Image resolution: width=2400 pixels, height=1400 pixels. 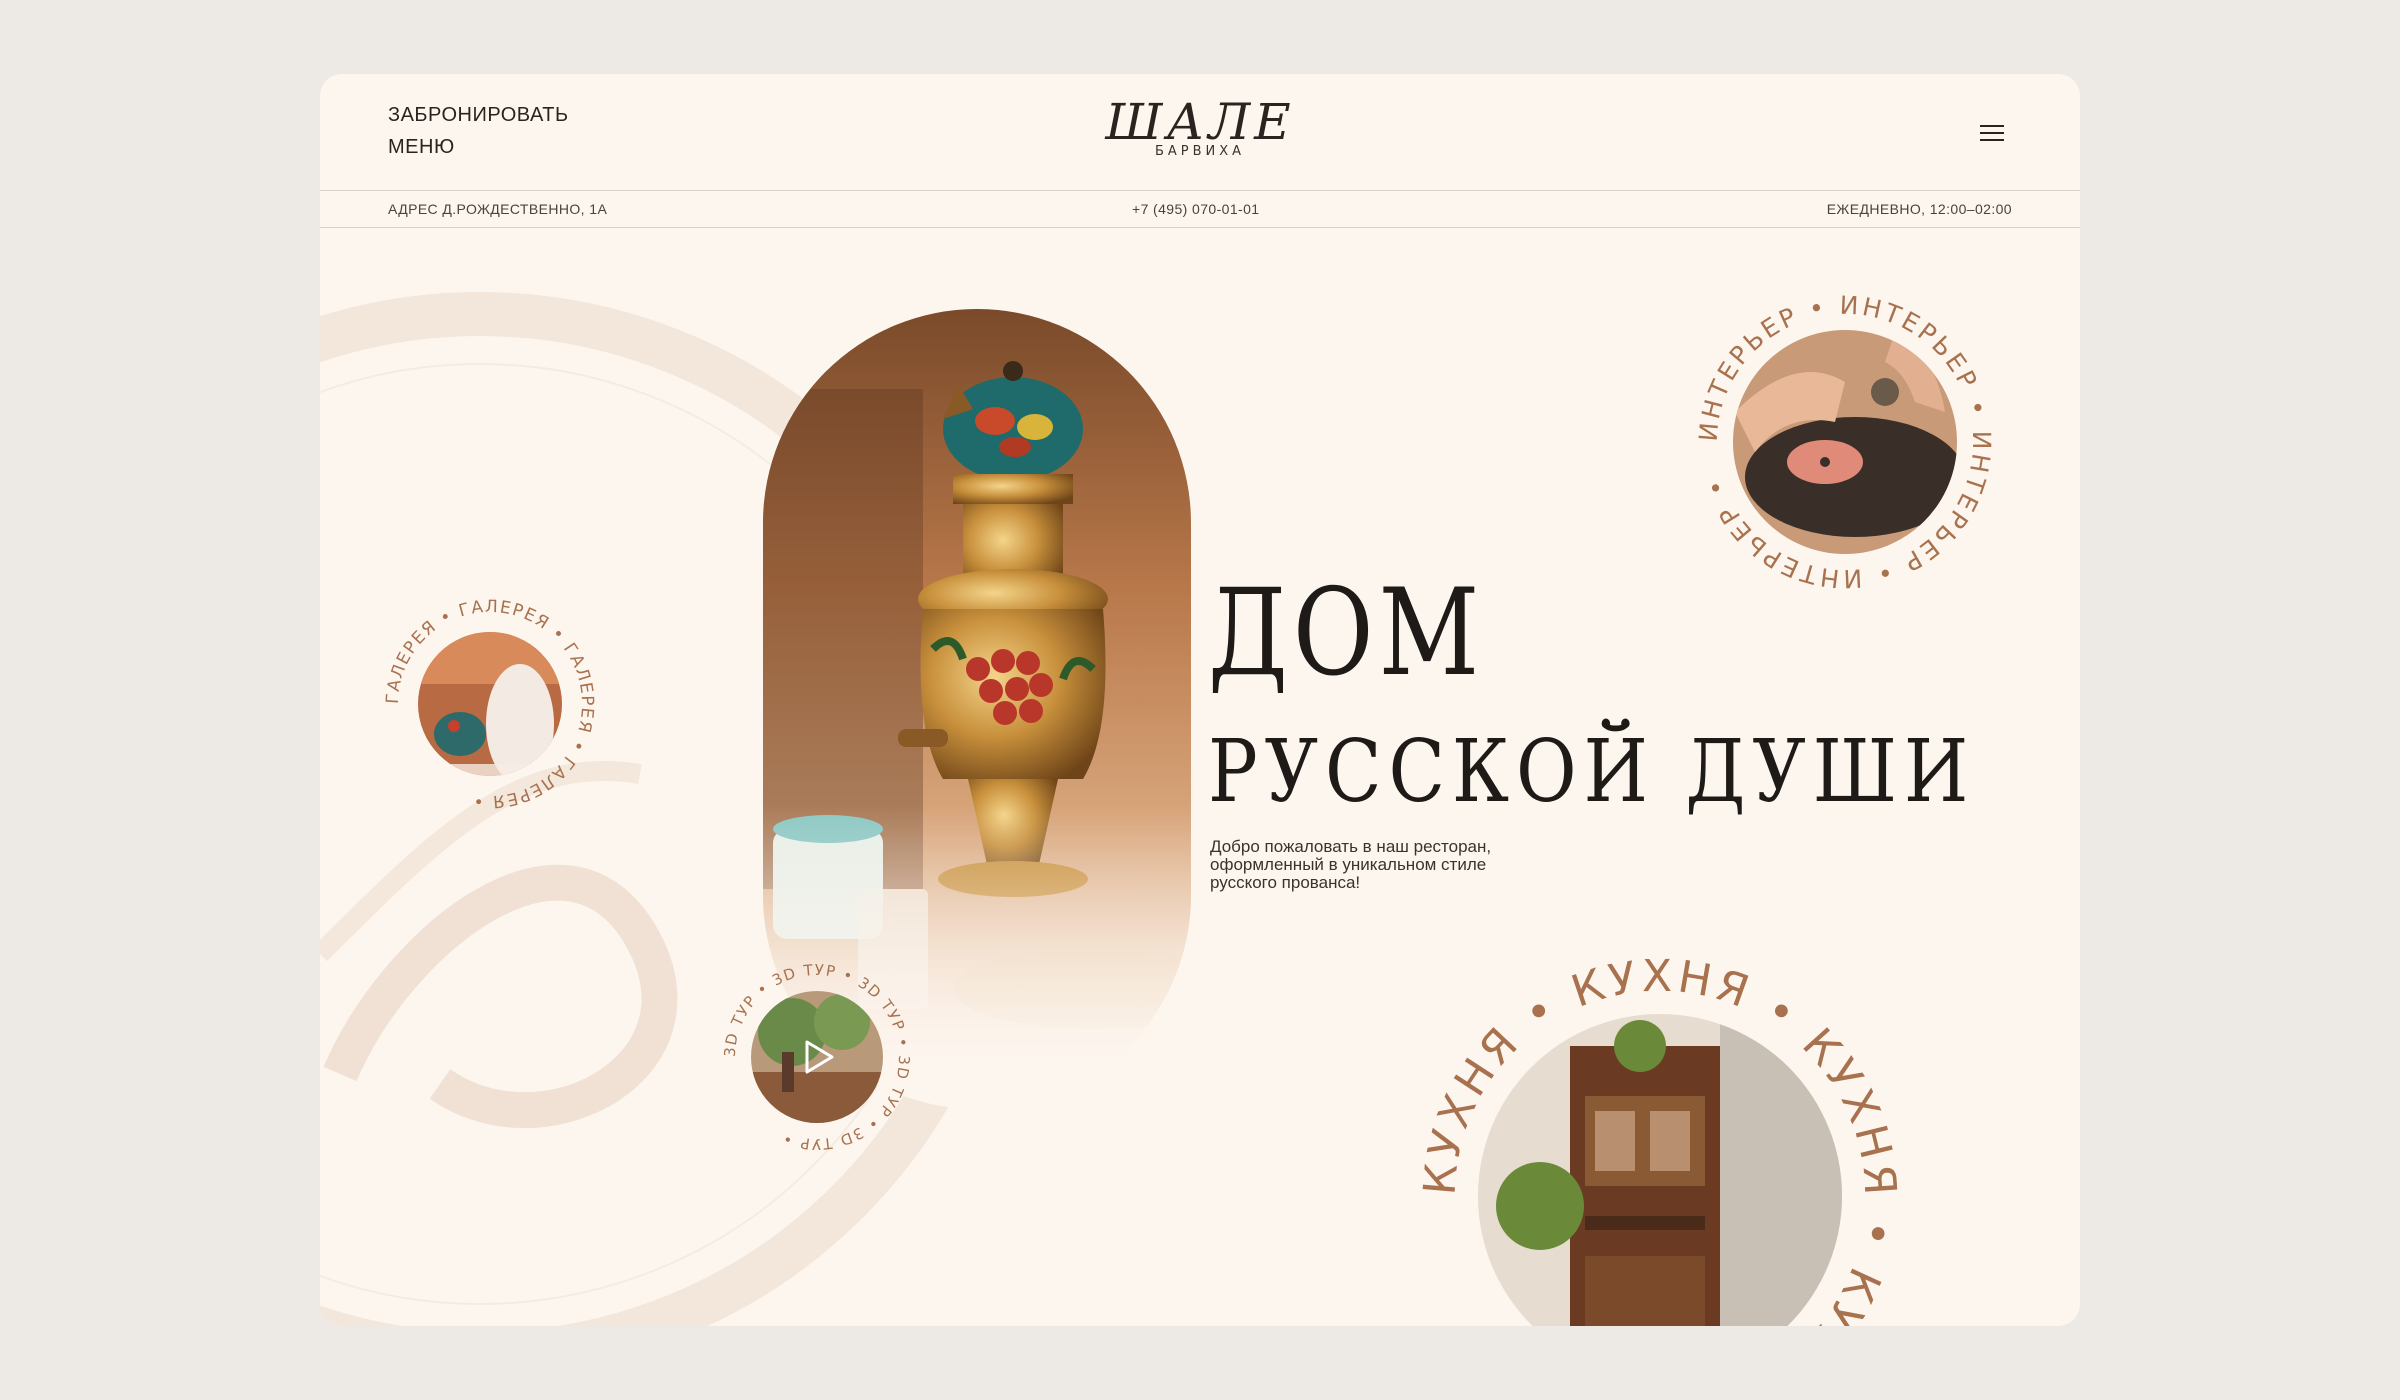 I want to click on logo: ШАЛЕ БАРВИХА, so click(x=1200, y=127).